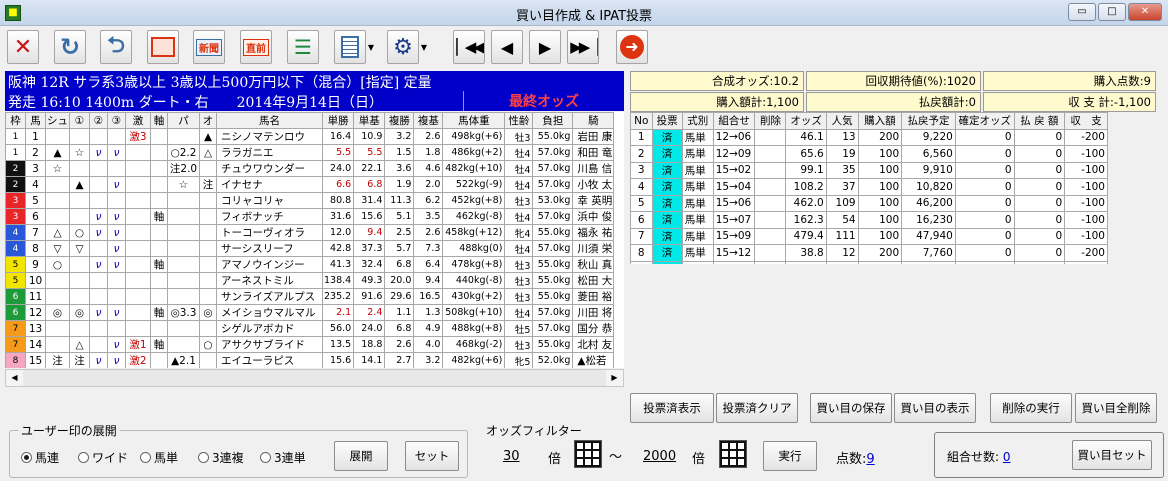 This screenshot has height=481, width=1168. What do you see at coordinates (183, 312) in the screenshot?
I see `horse-cell: ◎3.3` at bounding box center [183, 312].